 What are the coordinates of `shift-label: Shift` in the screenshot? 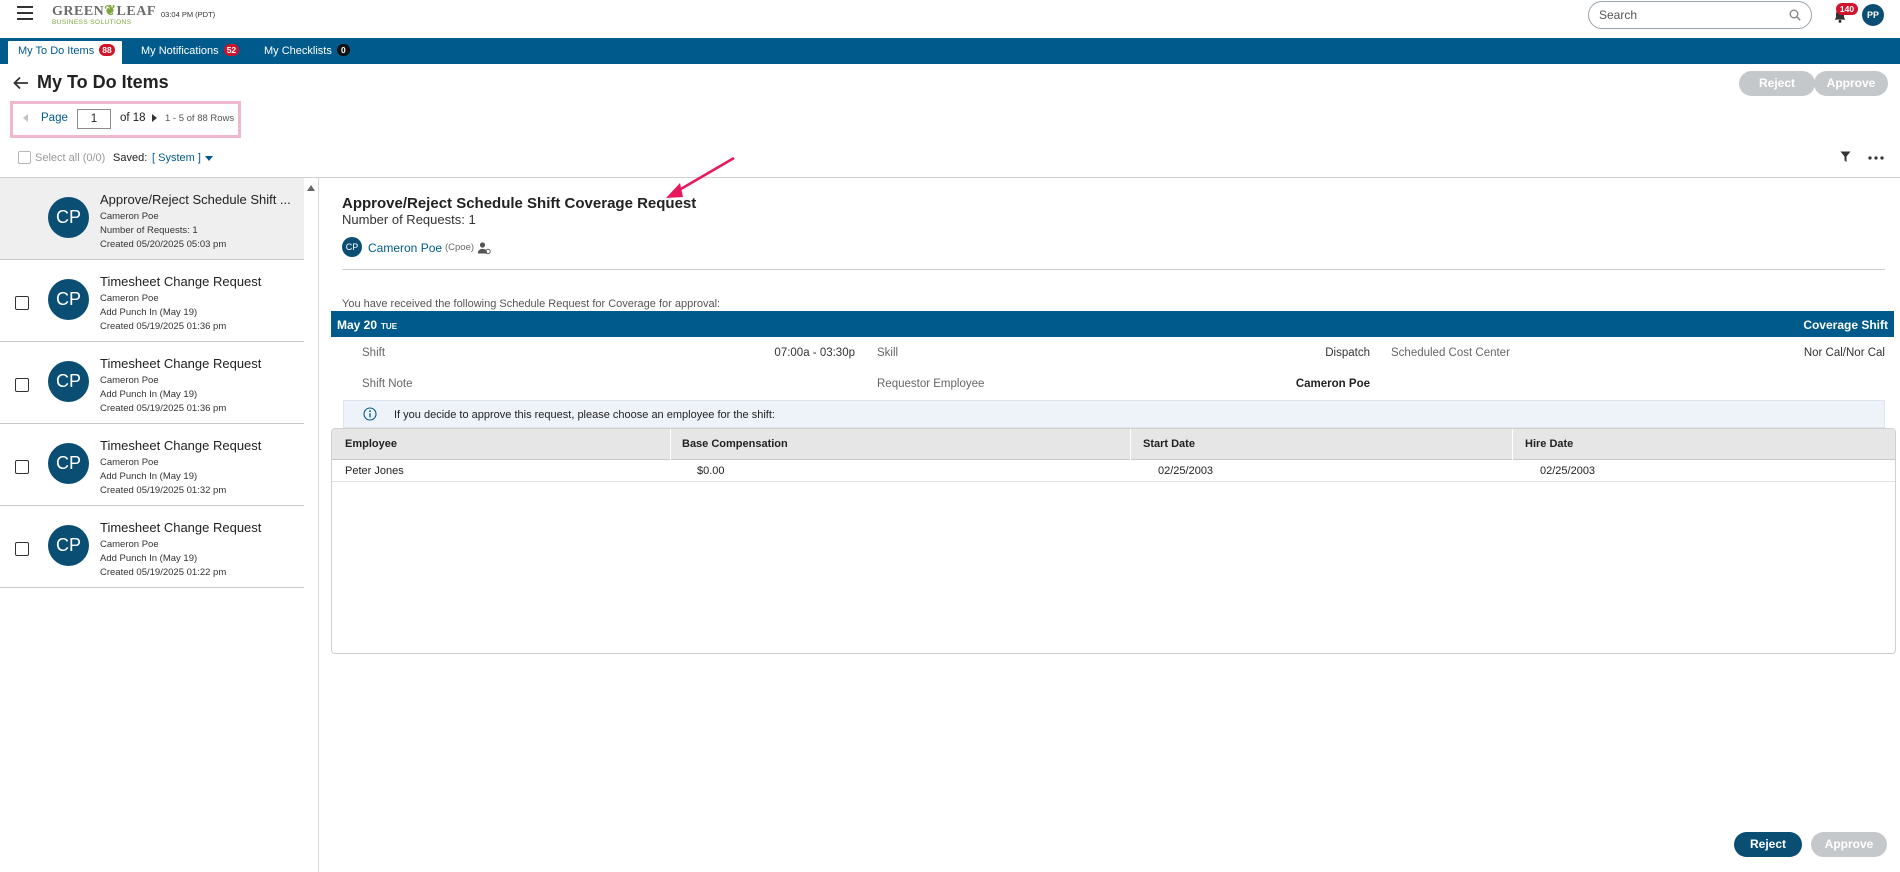 It's located at (374, 353).